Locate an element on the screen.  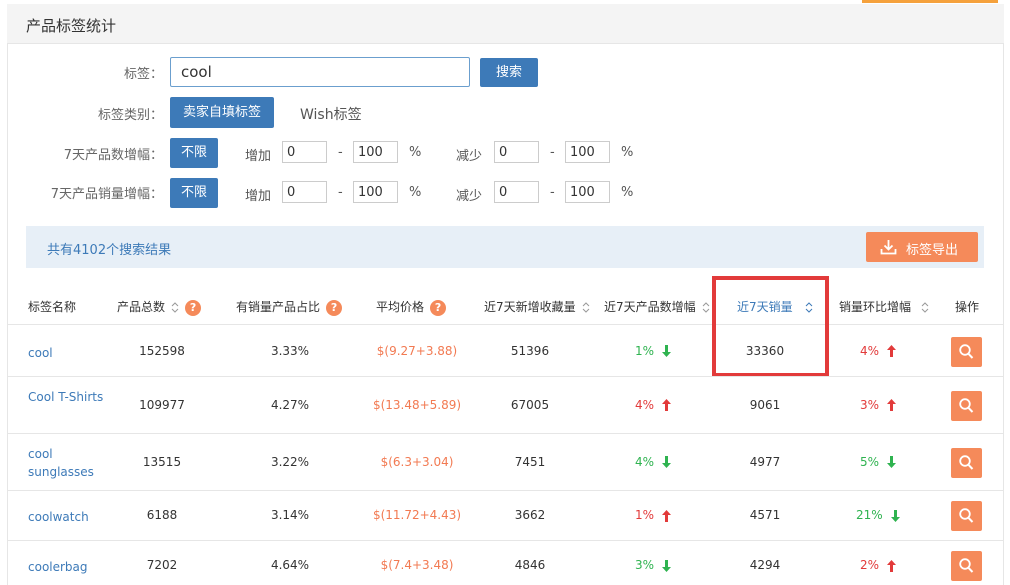
page-title: 产品标签统计 is located at coordinates (71, 26).